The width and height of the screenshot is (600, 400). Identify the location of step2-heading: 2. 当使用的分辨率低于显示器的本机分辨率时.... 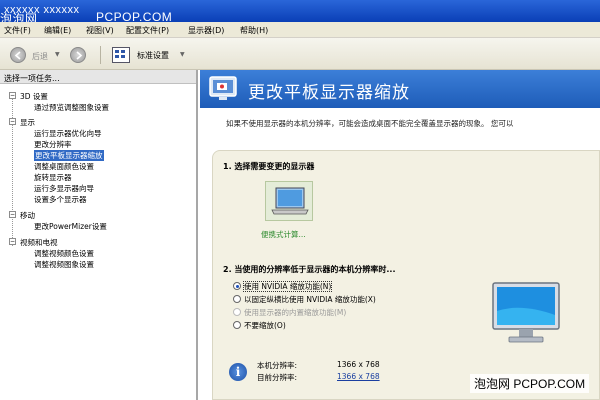
(309, 269).